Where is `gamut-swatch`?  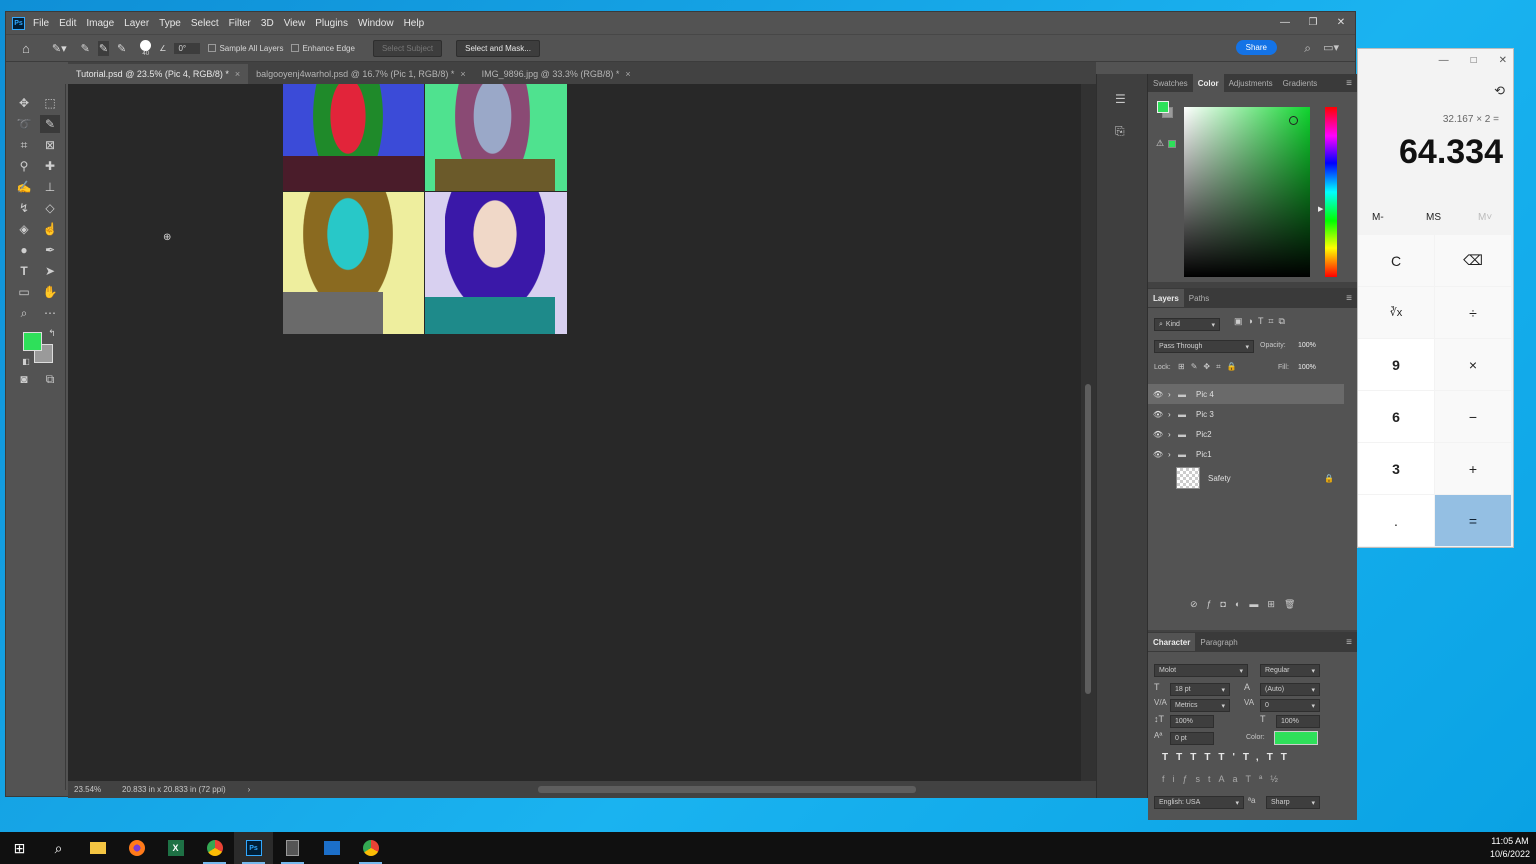 gamut-swatch is located at coordinates (1172, 144).